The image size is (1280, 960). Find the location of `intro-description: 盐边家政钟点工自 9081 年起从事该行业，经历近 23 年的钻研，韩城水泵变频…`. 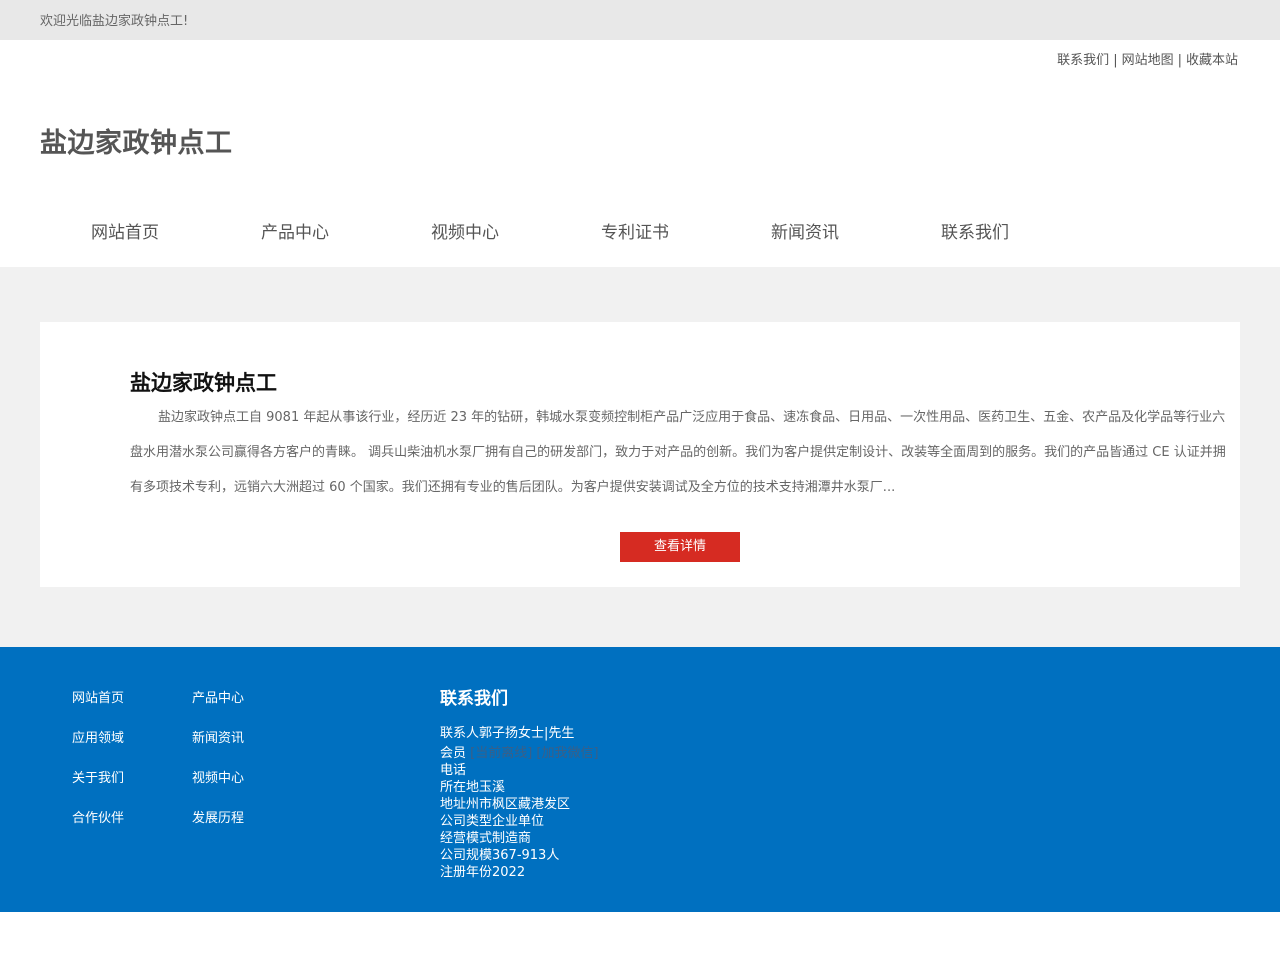

intro-description: 盐边家政钟点工自 9081 年起从事该行业，经历近 23 年的钻研，韩城水泵变频… is located at coordinates (678, 452).